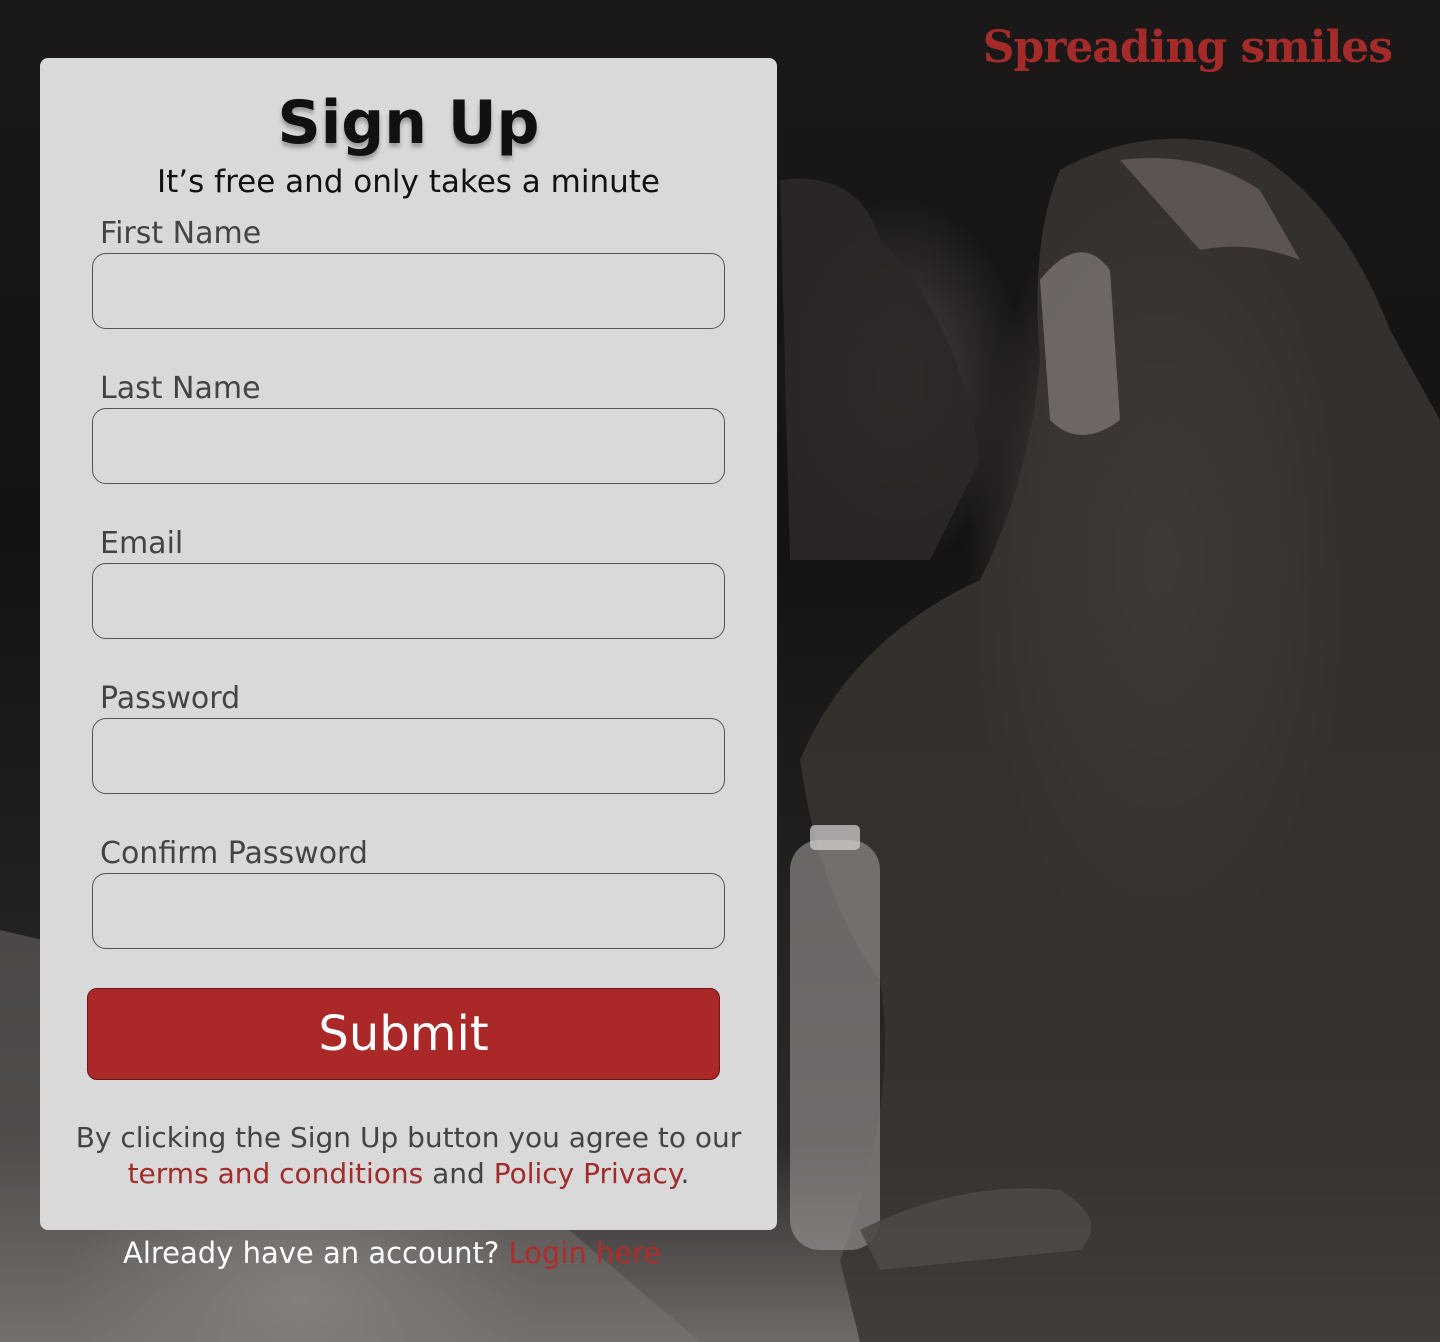  Describe the element at coordinates (316, 1253) in the screenshot. I see `login-prompt-text: Already have an account?` at that location.